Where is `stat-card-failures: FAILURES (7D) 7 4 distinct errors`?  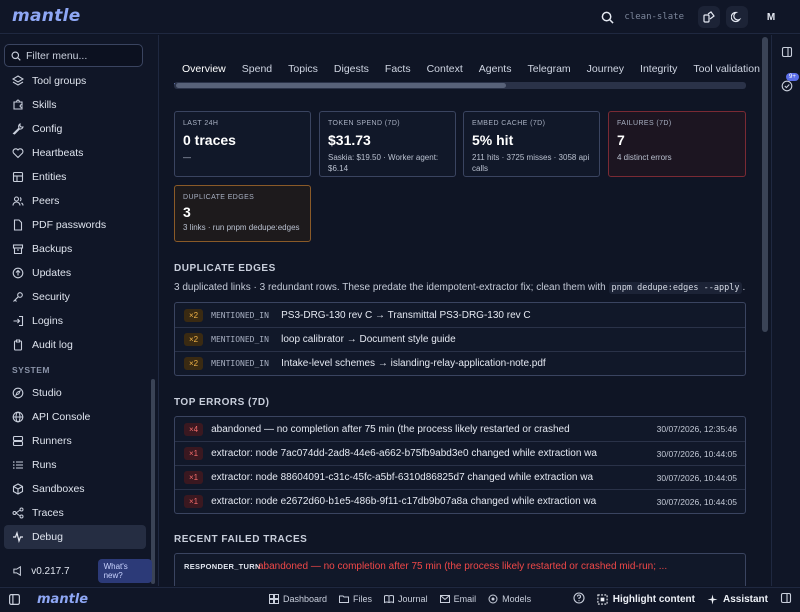 stat-card-failures: FAILURES (7D) 7 4 distinct errors is located at coordinates (677, 144).